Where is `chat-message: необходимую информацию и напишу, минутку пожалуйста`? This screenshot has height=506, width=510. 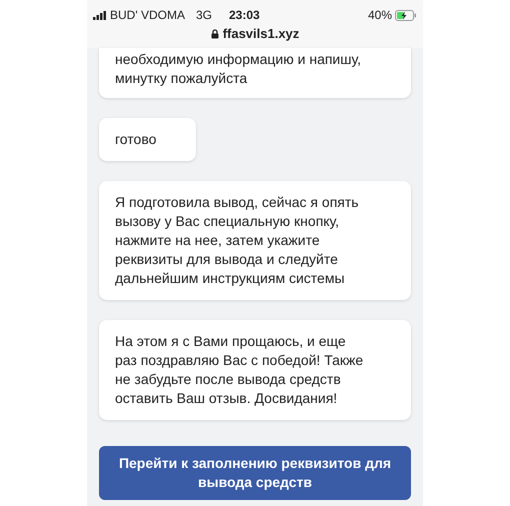
chat-message: необходимую информацию и напишу, минутку пожалуйста is located at coordinates (255, 73).